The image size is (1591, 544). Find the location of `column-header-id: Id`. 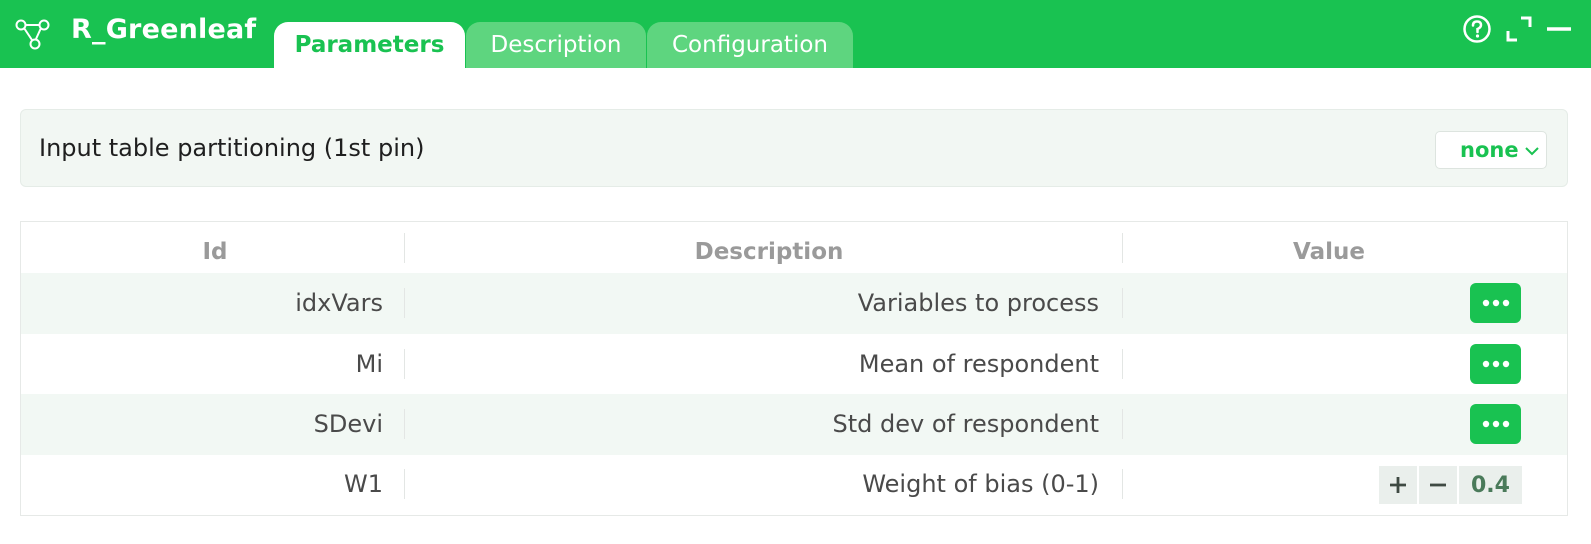

column-header-id: Id is located at coordinates (215, 252).